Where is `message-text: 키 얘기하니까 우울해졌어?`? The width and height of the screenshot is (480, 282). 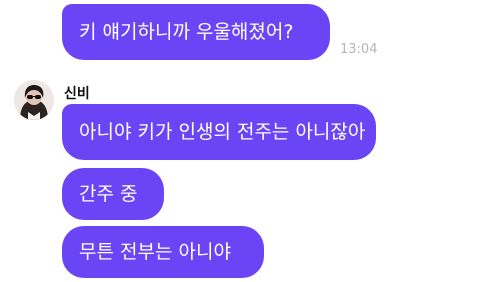 message-text: 키 얘기하니까 우울해졌어? is located at coordinates (186, 31).